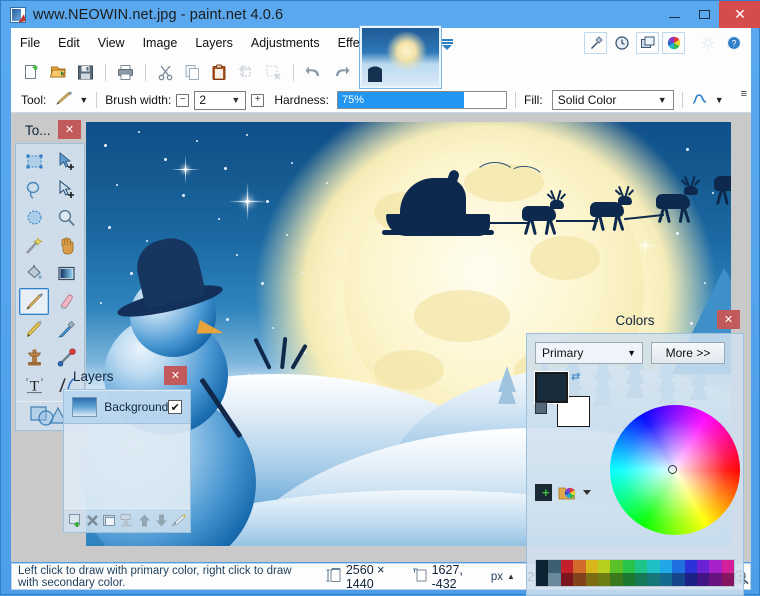  I want to click on color-palette, so click(635, 573).